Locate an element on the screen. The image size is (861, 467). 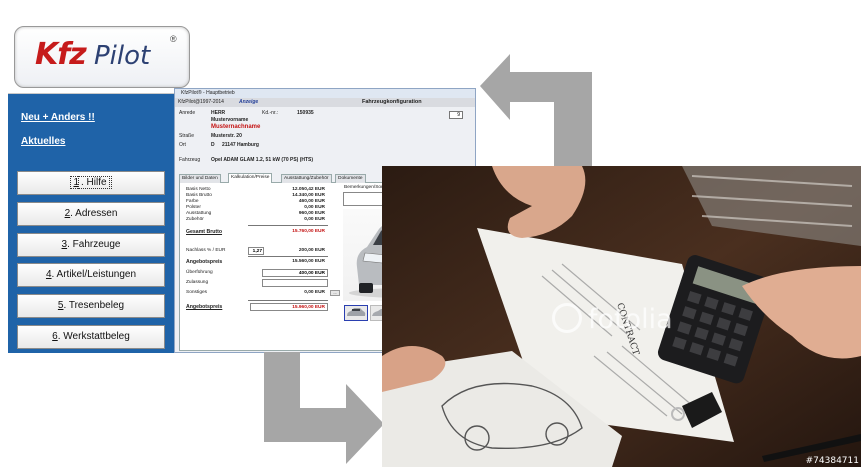
arrow-up-left-icon is located at coordinates (536, 110).